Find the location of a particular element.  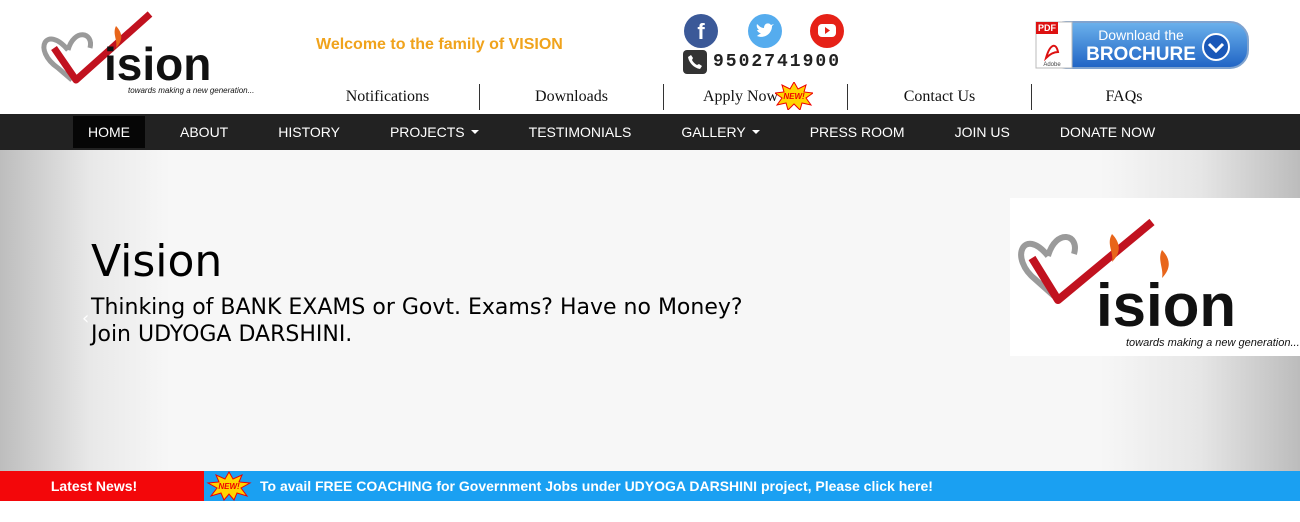

svg-text: f is located at coordinates (701, 31).